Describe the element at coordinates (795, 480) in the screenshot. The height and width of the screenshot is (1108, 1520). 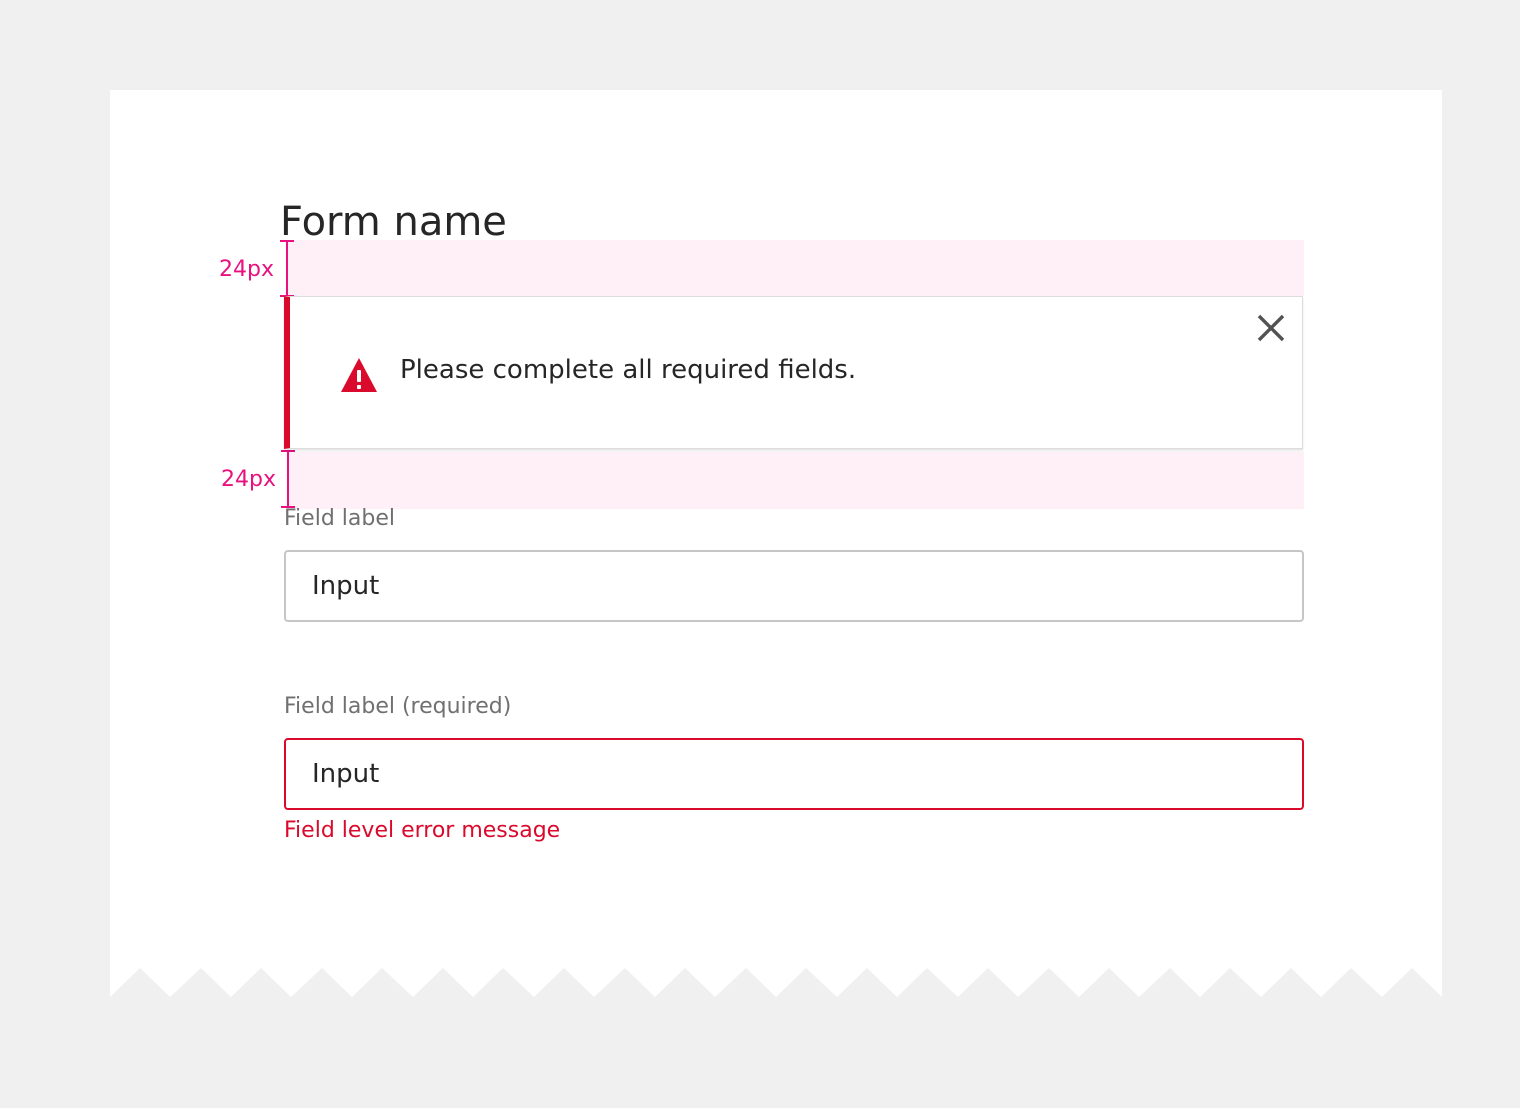
I see `spacing-highlight-bottom` at that location.